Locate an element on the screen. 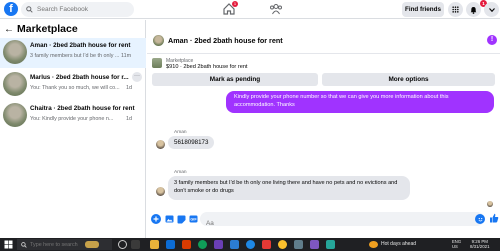 The image size is (500, 251). add-icon is located at coordinates (156, 219).